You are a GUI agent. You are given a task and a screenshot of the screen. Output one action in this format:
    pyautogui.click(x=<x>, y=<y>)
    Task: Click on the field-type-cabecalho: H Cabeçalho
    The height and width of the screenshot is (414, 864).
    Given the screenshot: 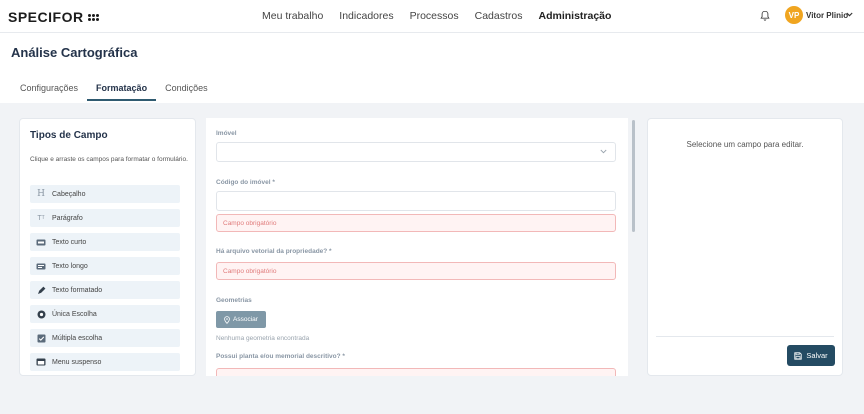 What is the action you would take?
    pyautogui.click(x=105, y=194)
    